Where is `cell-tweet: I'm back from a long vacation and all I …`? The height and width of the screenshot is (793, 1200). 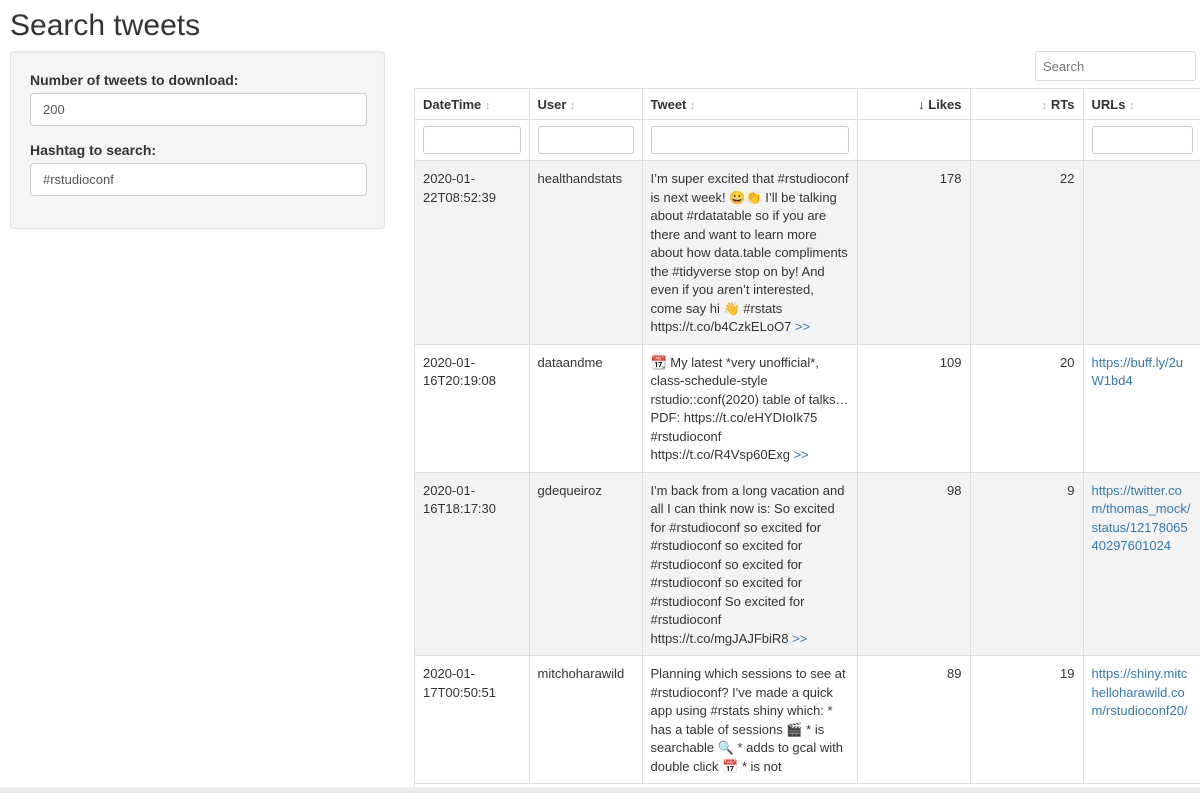
cell-tweet: I'm back from a long vacation and all I … is located at coordinates (750, 564).